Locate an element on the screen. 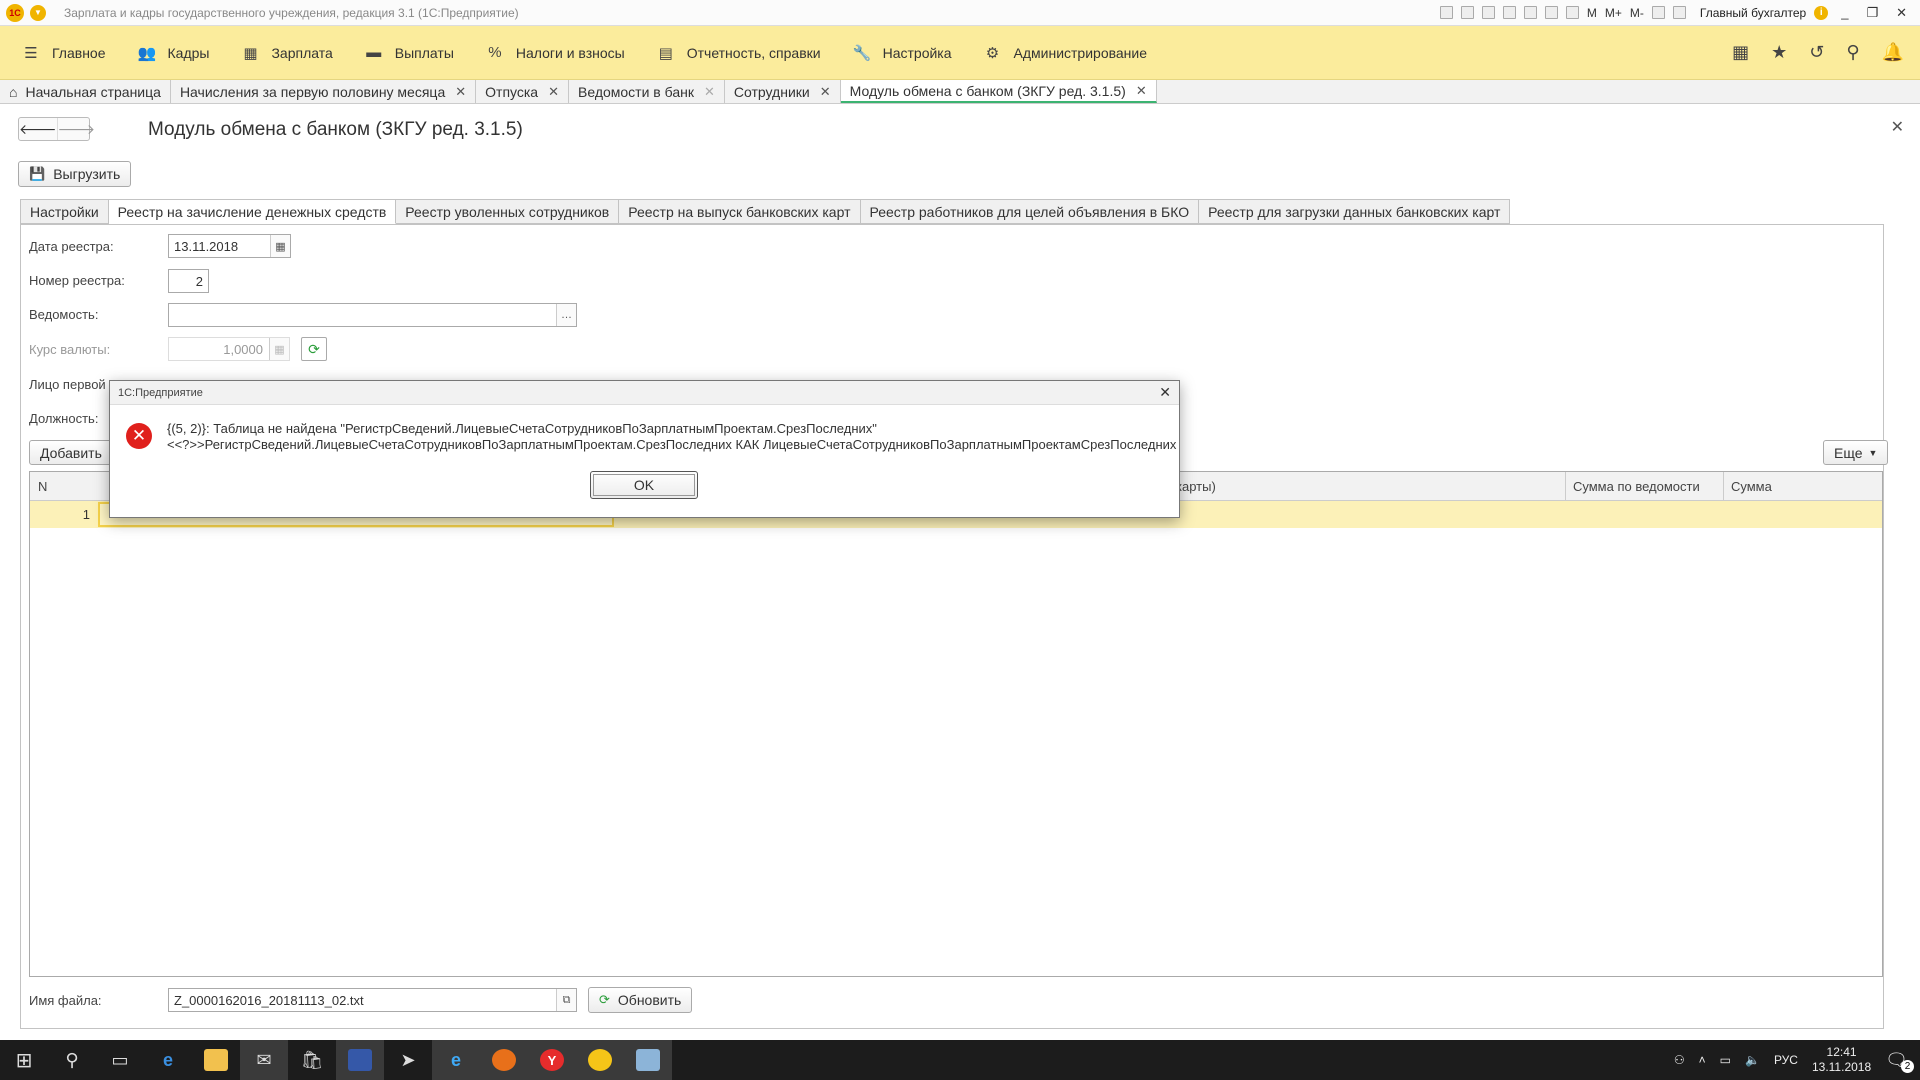 This screenshot has height=1080, width=1920. column-sum: Сумма is located at coordinates (1751, 486).